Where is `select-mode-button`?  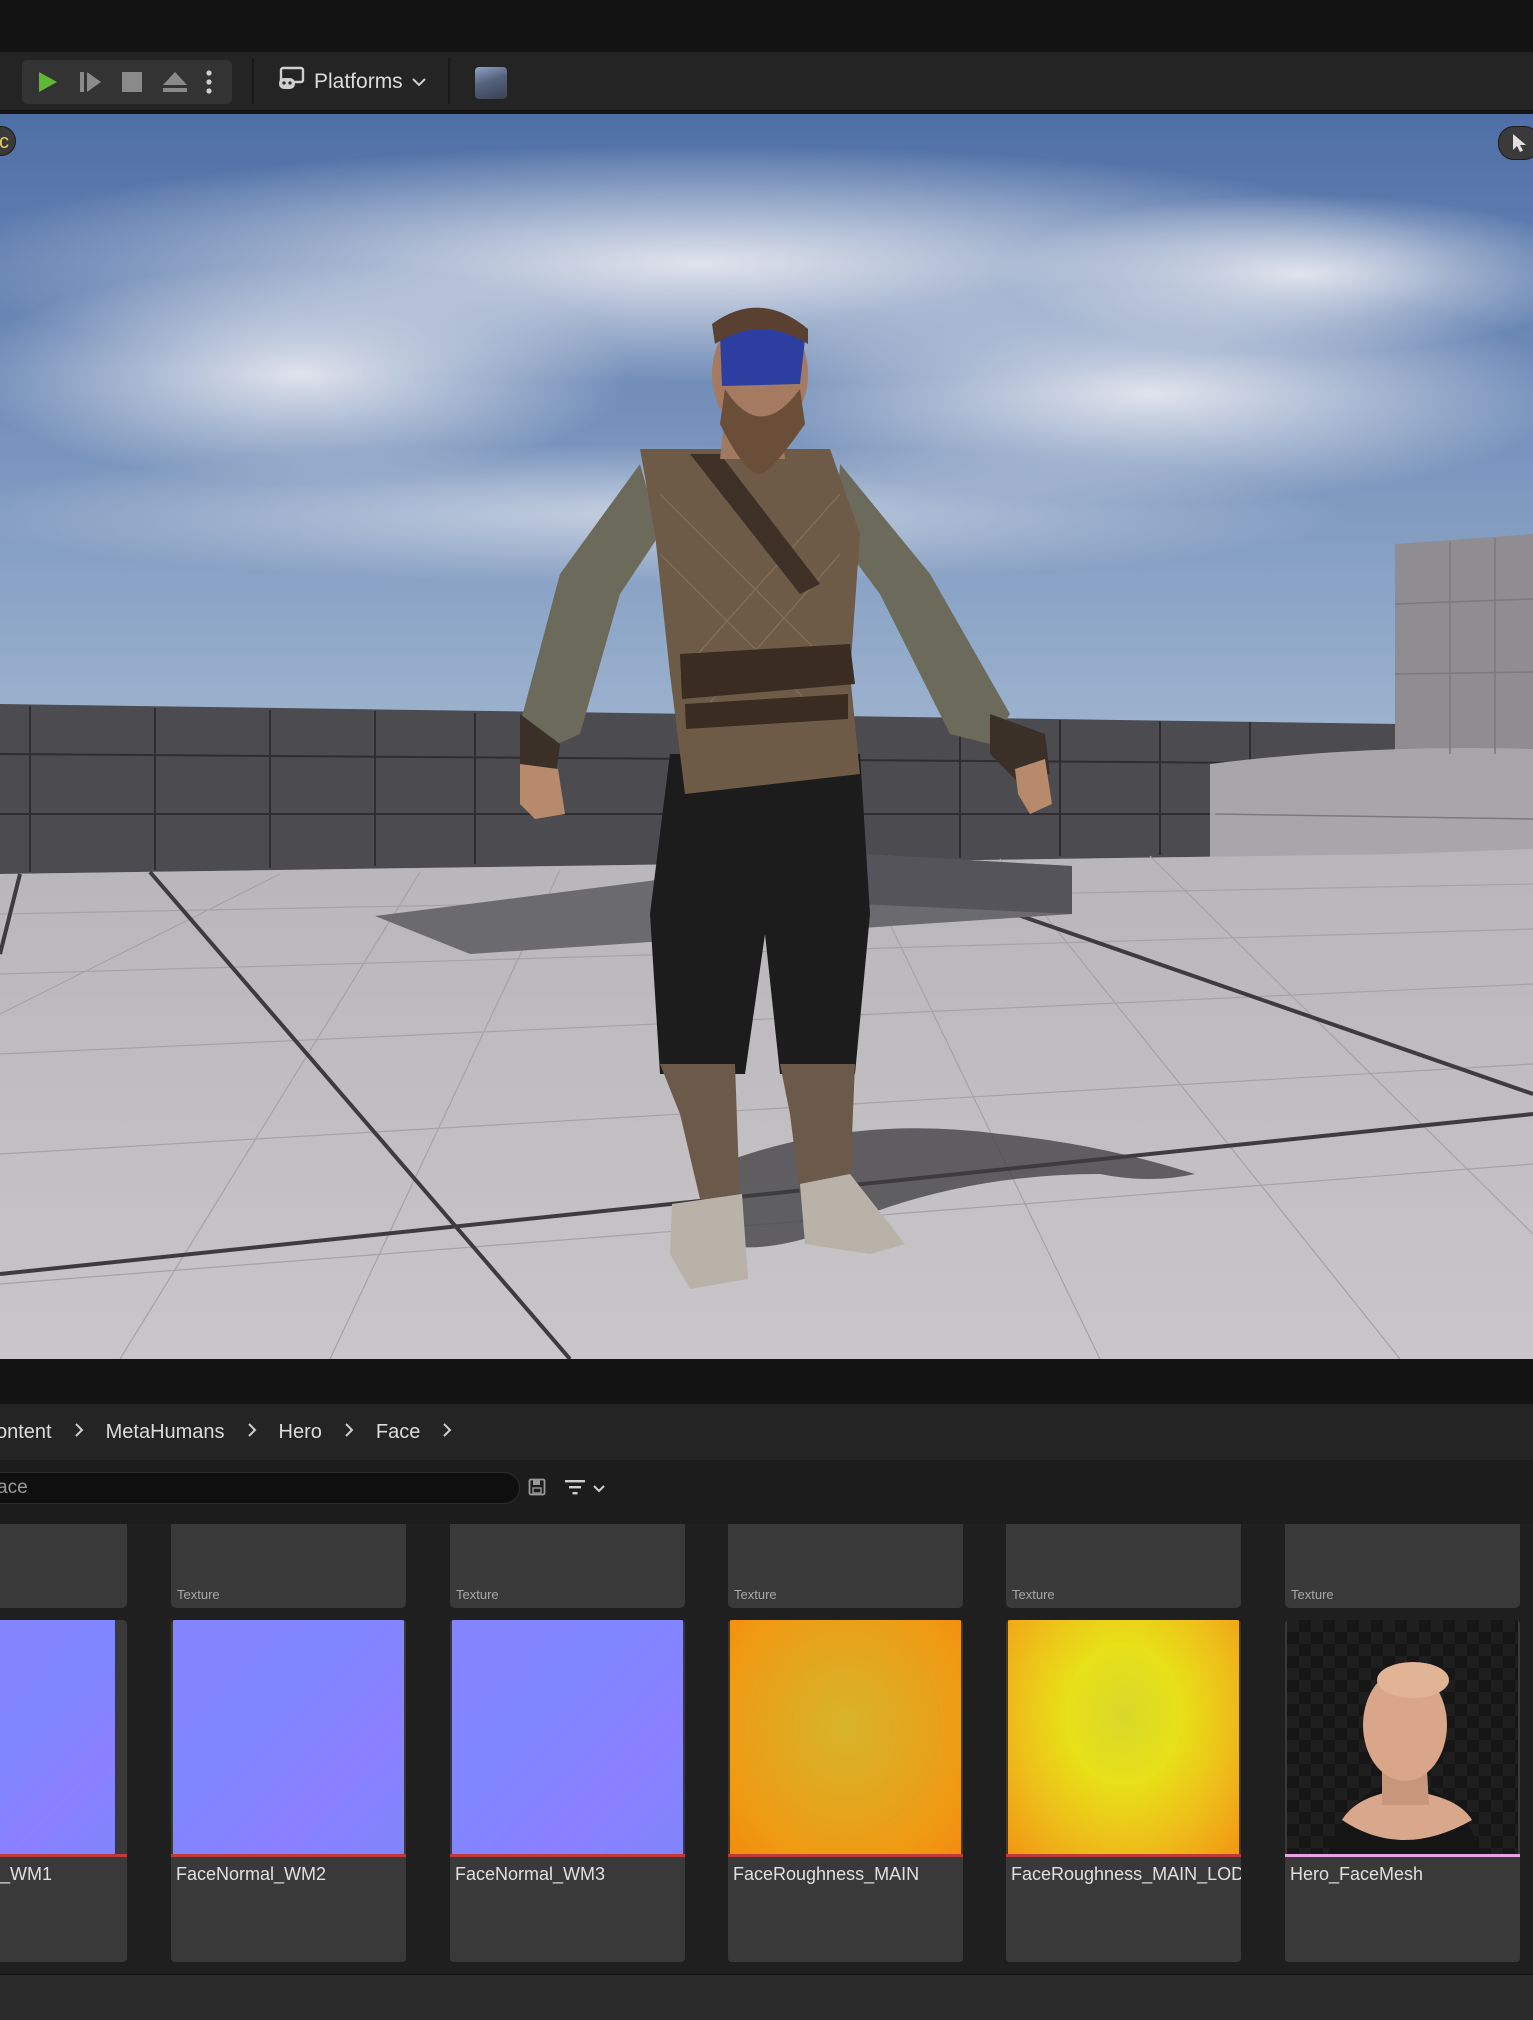
select-mode-button is located at coordinates (1515, 143).